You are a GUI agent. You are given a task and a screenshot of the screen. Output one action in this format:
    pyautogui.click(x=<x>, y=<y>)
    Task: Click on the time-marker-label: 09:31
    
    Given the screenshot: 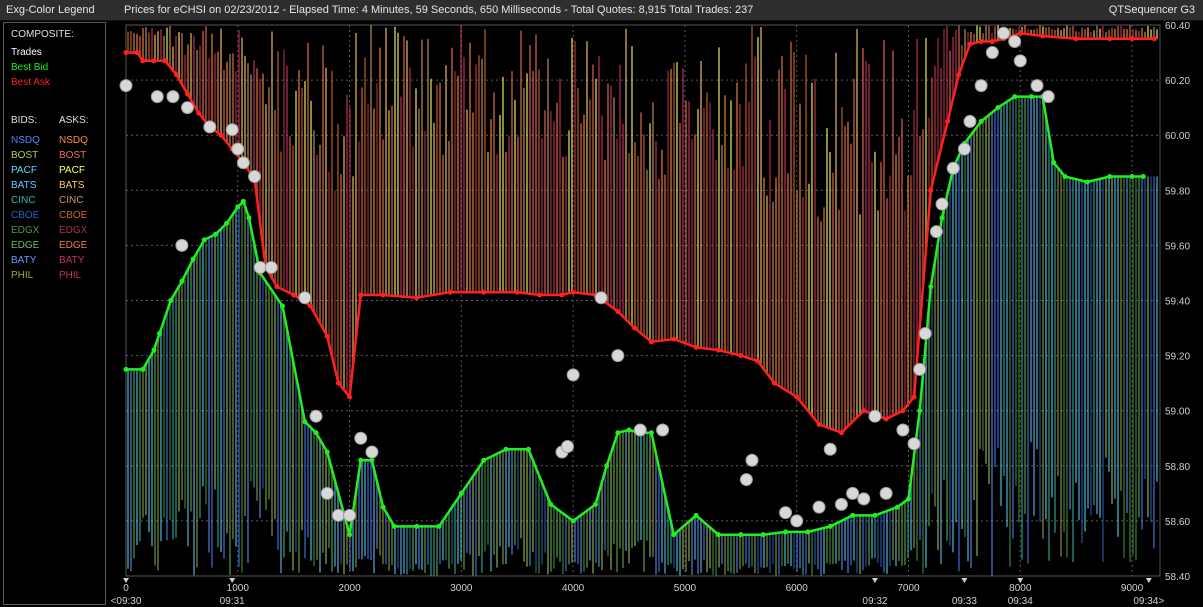 What is the action you would take?
    pyautogui.click(x=232, y=601)
    